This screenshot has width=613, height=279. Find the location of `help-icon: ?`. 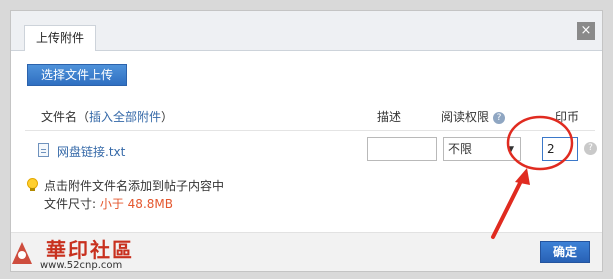

help-icon: ? is located at coordinates (499, 118).